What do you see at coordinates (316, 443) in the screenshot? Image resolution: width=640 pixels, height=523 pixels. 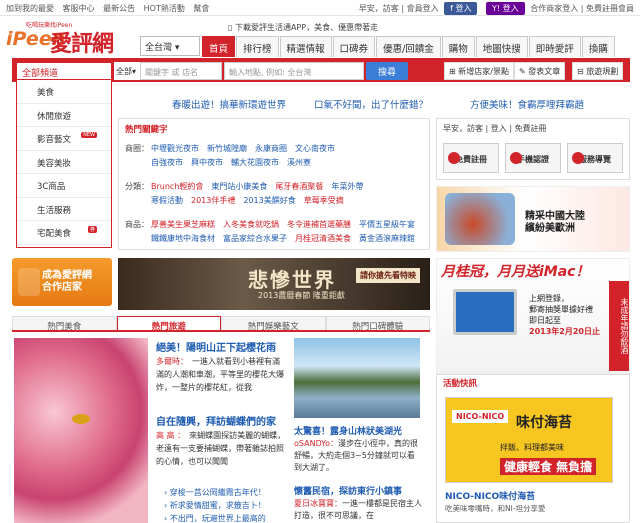 I see `article-author: oSANDYo：` at bounding box center [316, 443].